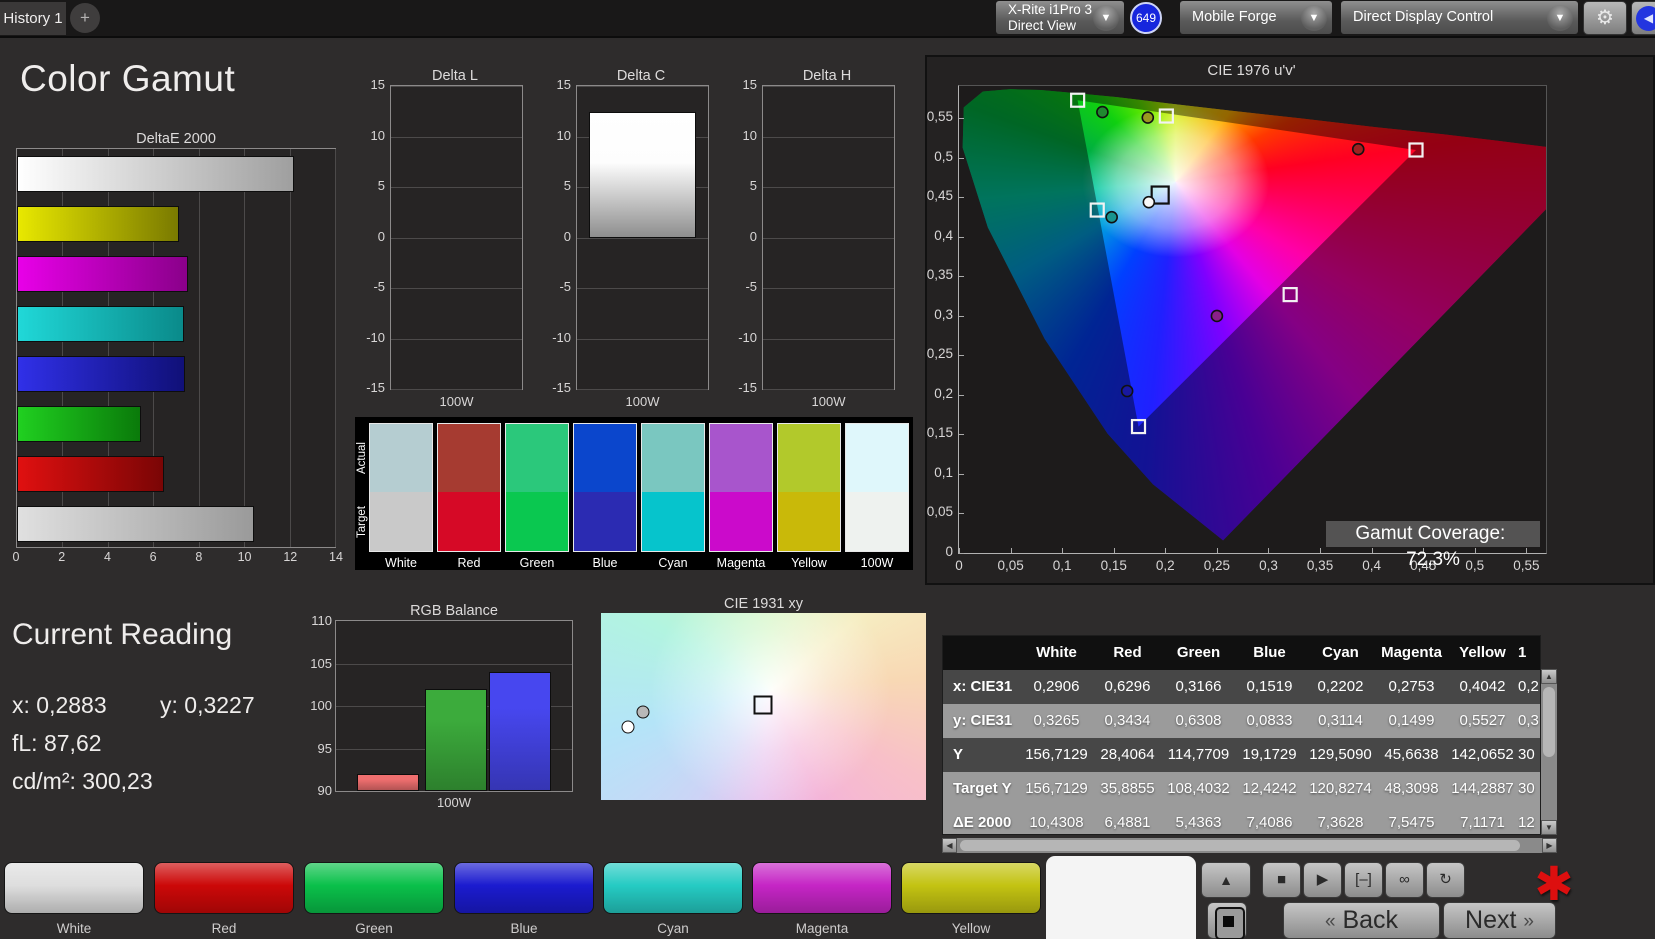 The image size is (1655, 939). I want to click on table-horizontal-scrollbar: ◀ ▶, so click(1249, 845).